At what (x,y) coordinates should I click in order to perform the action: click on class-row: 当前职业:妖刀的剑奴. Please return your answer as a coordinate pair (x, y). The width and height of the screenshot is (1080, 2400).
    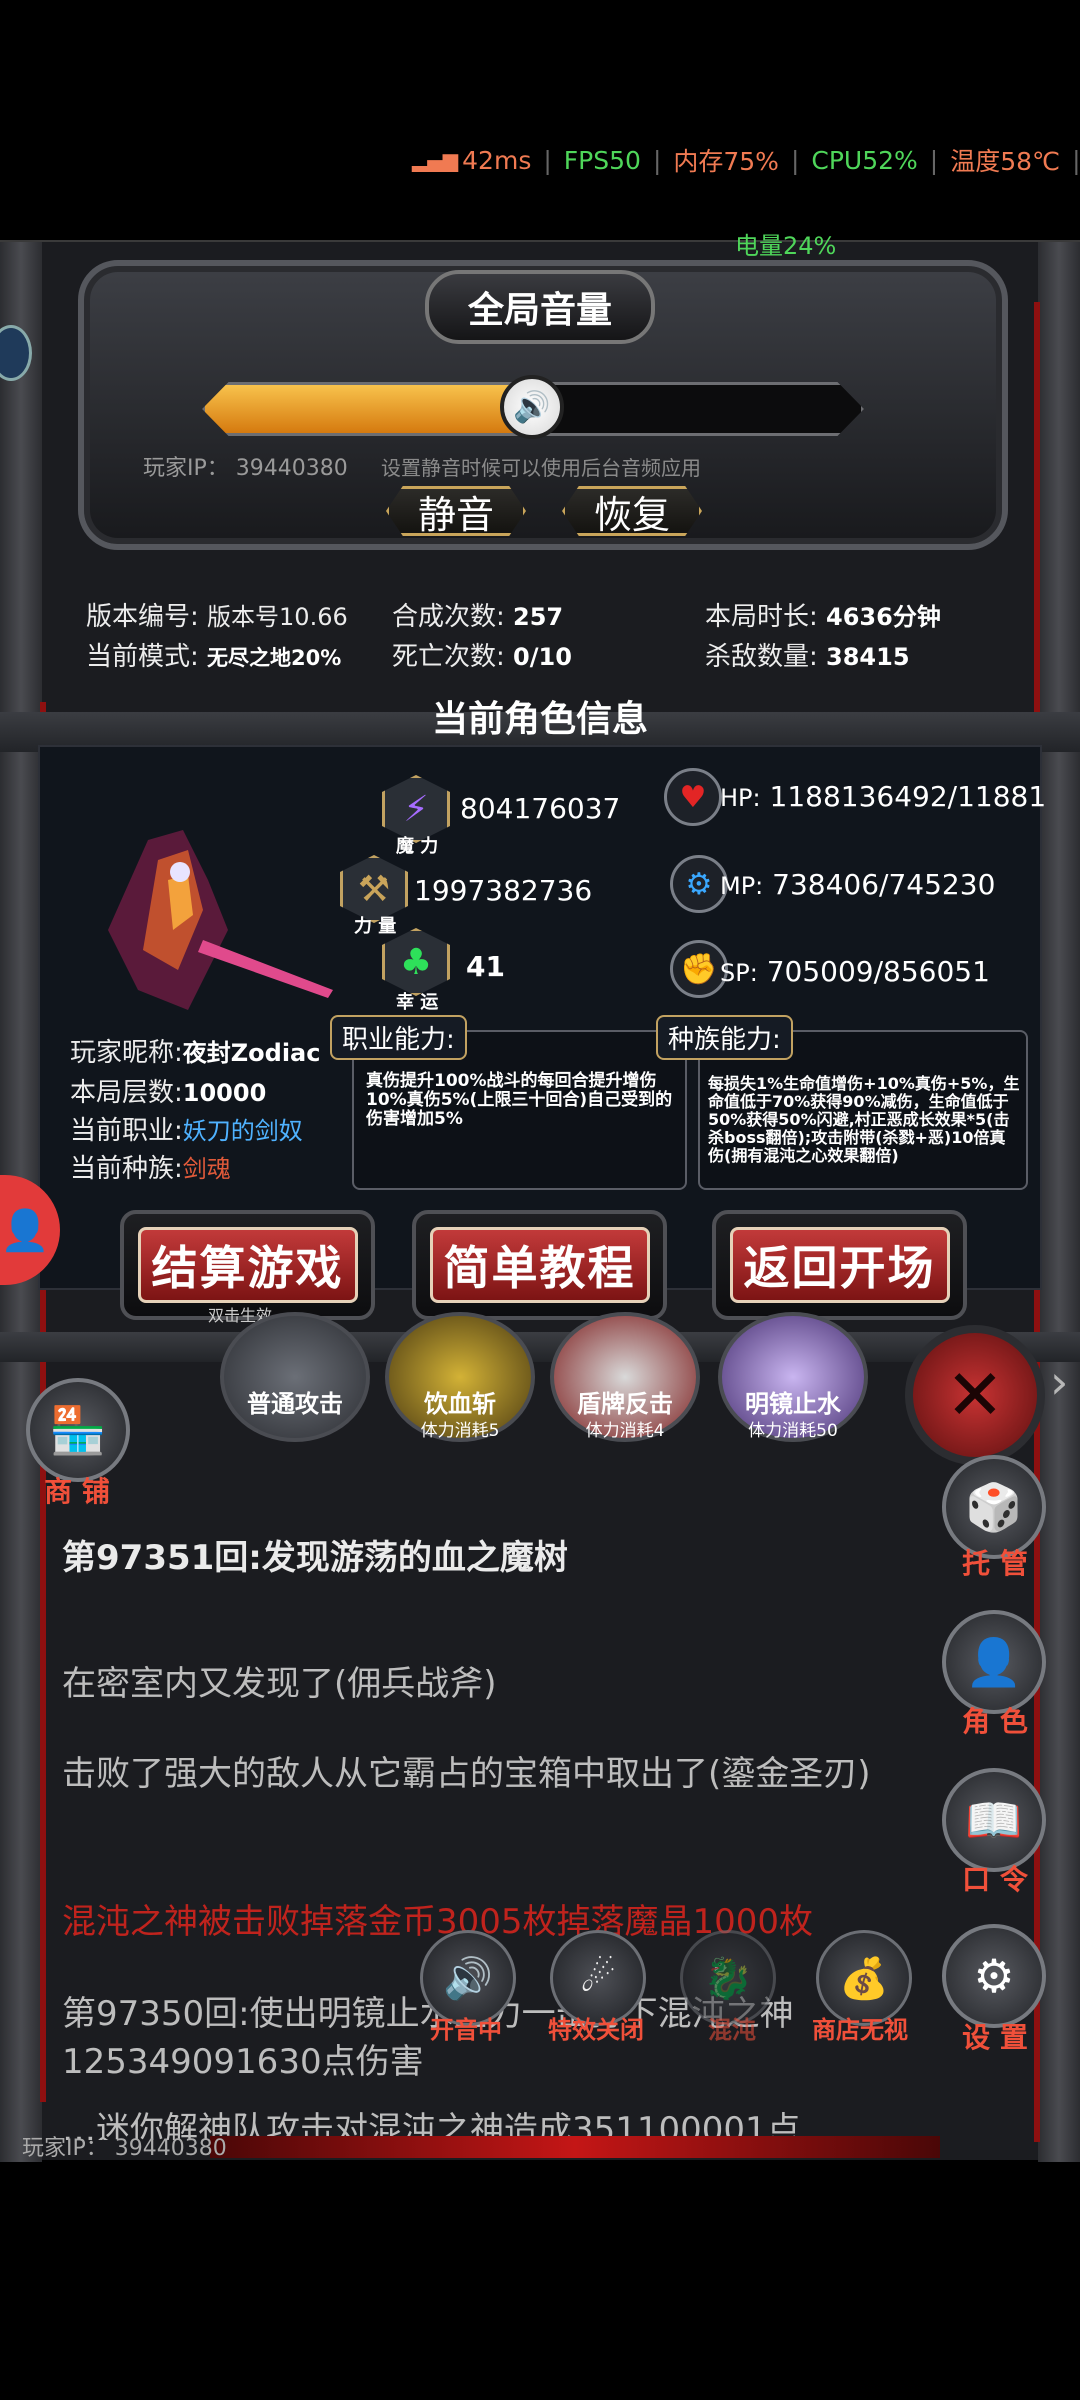
    Looking at the image, I should click on (186, 1131).